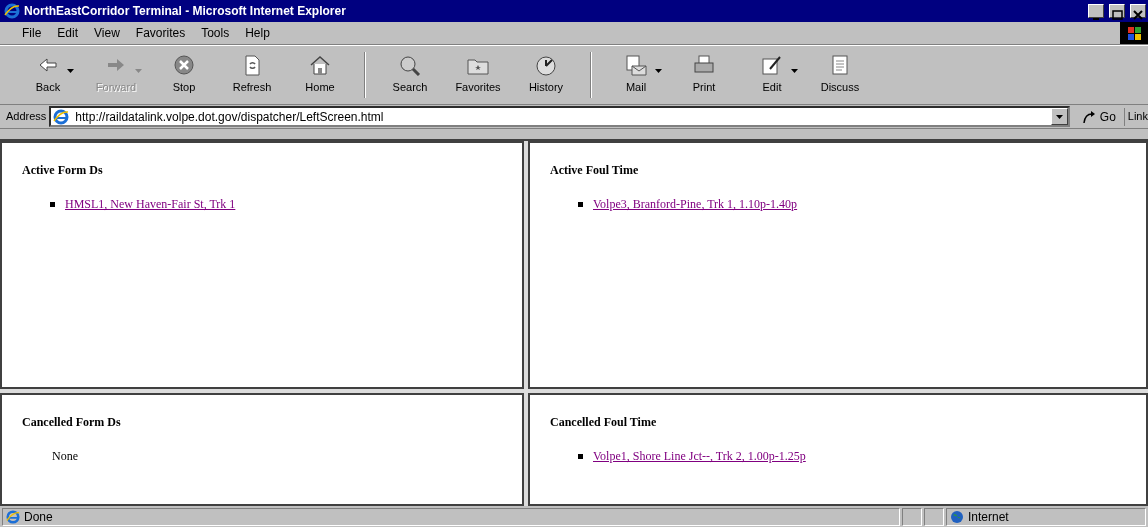 This screenshot has width=1148, height=527. I want to click on mail-envelope-icon, so click(636, 65).